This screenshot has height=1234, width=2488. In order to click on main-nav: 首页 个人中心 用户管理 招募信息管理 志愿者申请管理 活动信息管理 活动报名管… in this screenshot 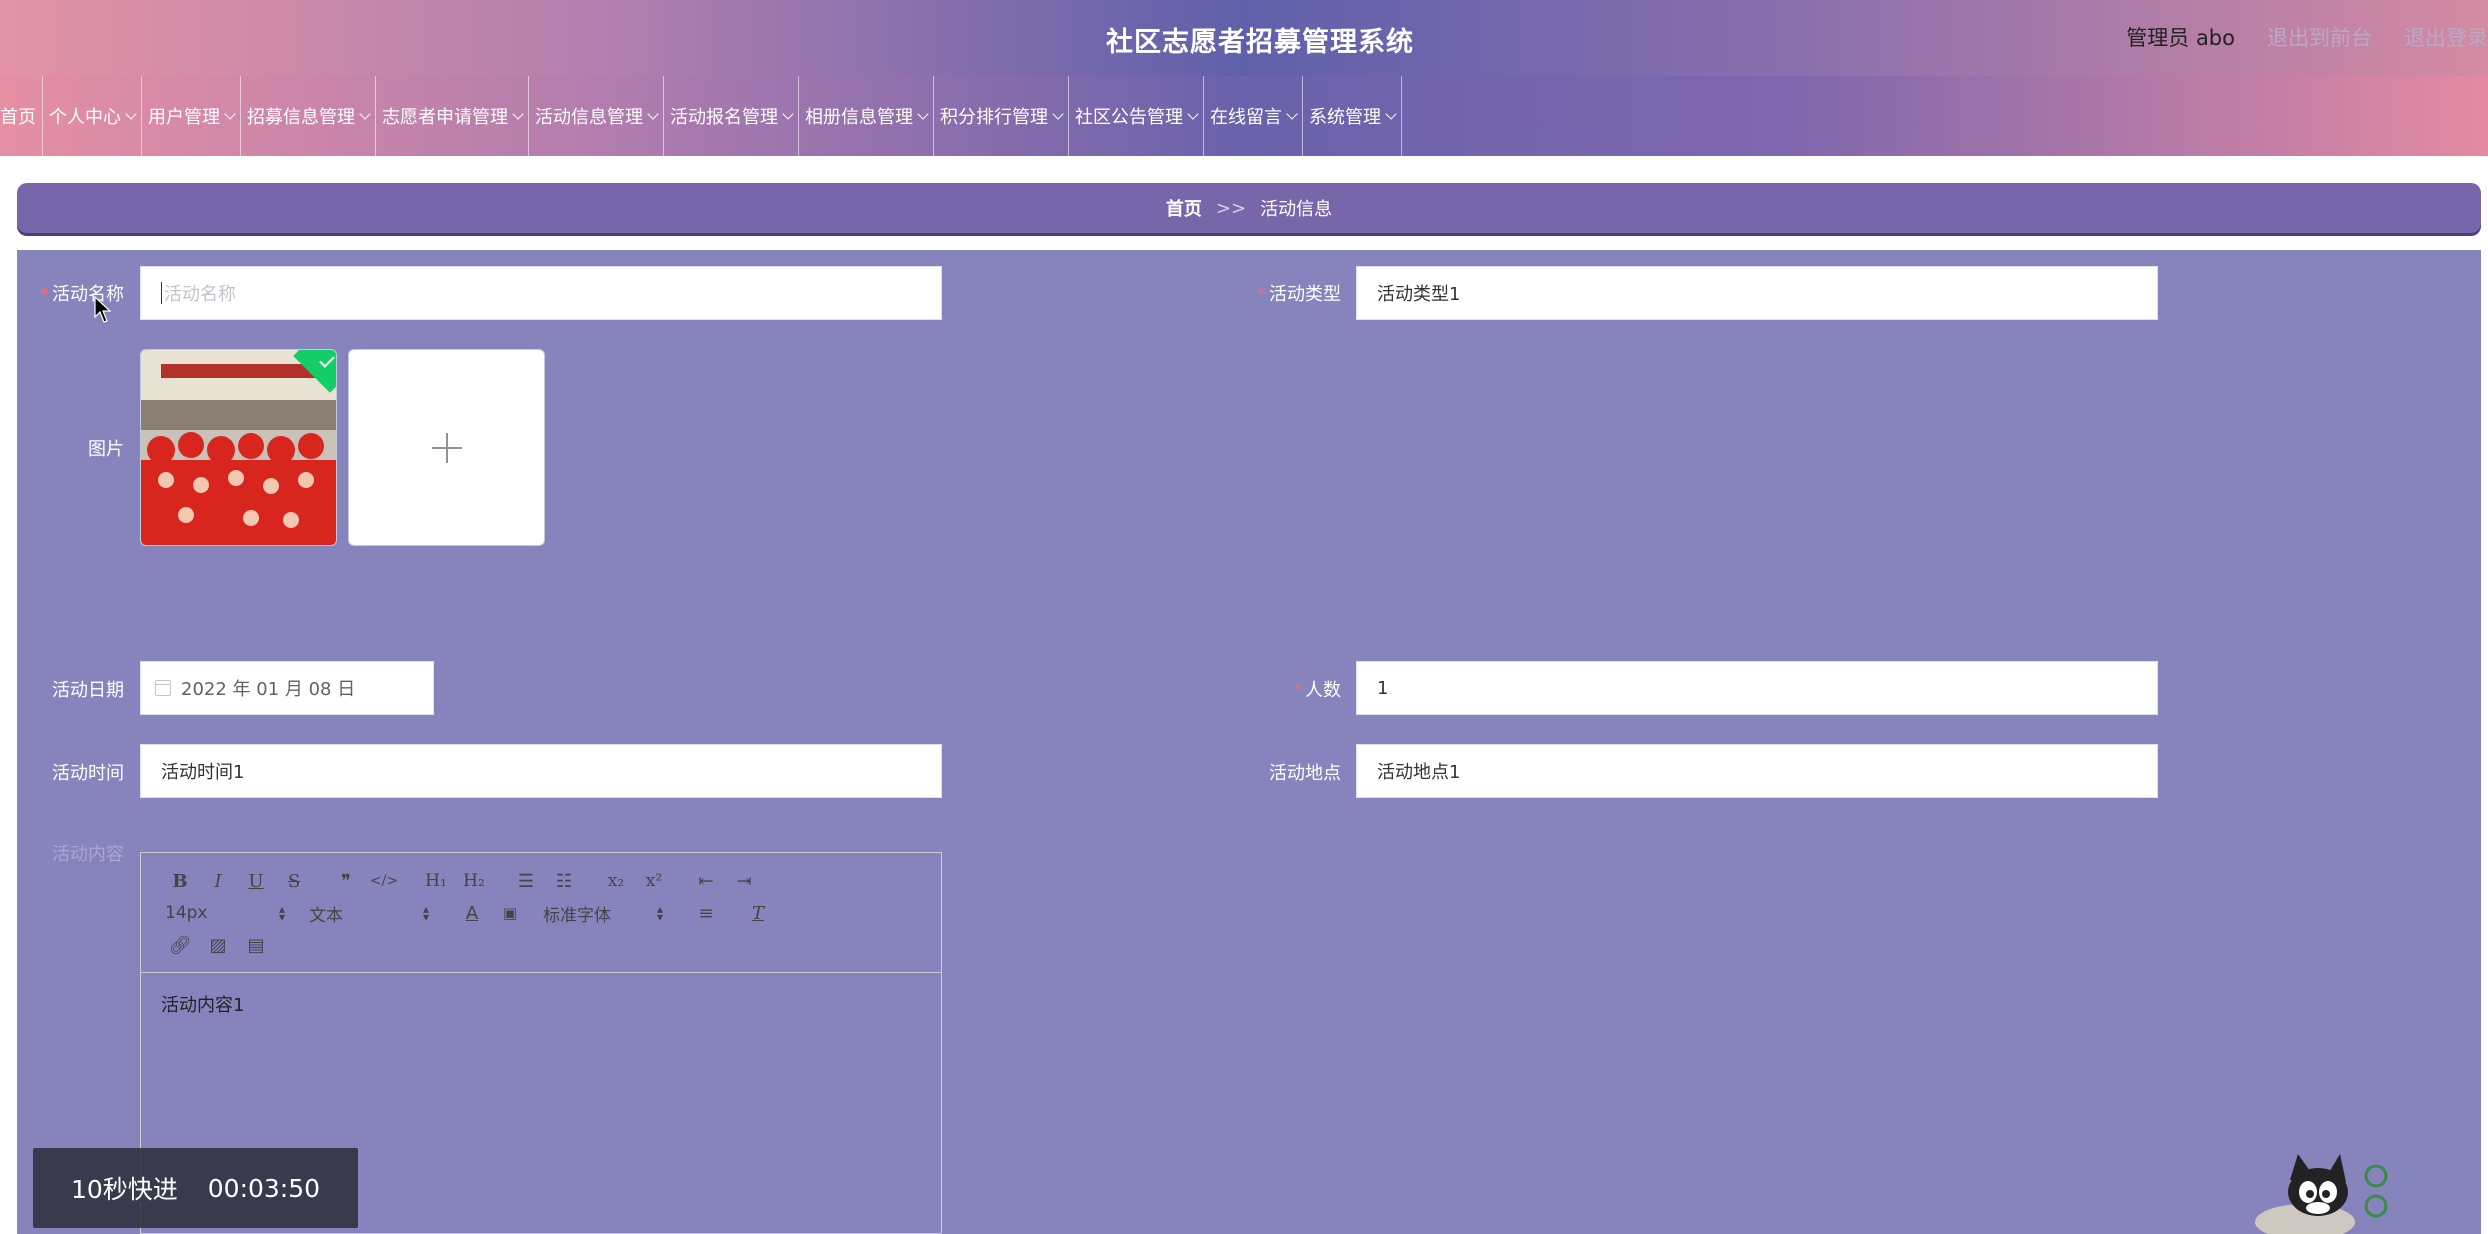, I will do `click(1244, 116)`.